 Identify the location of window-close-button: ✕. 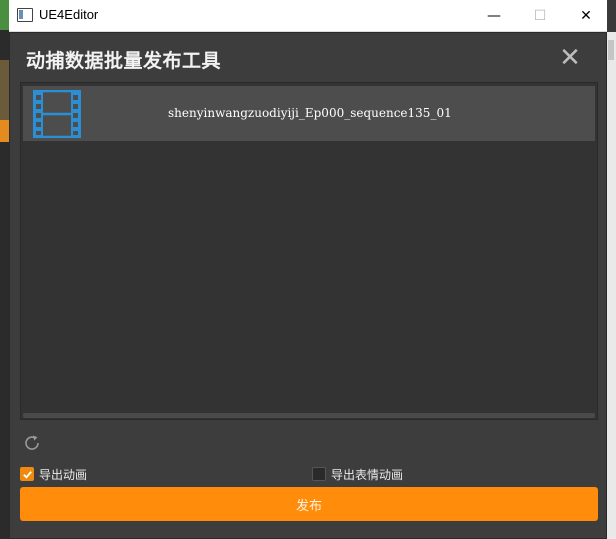
(586, 16).